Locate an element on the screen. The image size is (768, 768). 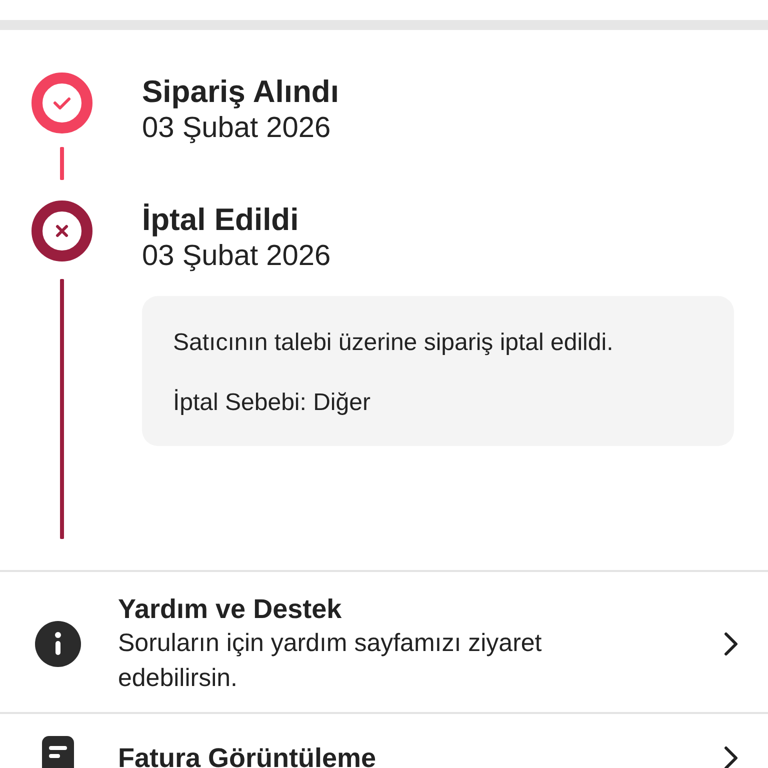
menu-title: Yardım ve Destek is located at coordinates (230, 609).